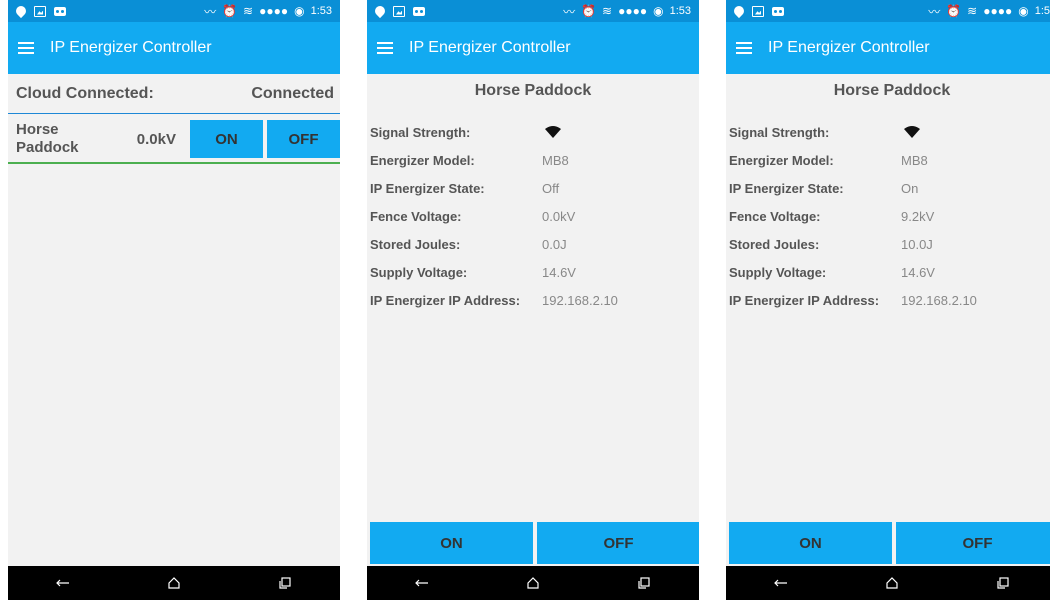  I want to click on field-fence-voltage: Fence Voltage: 0.0kV, so click(530, 216).